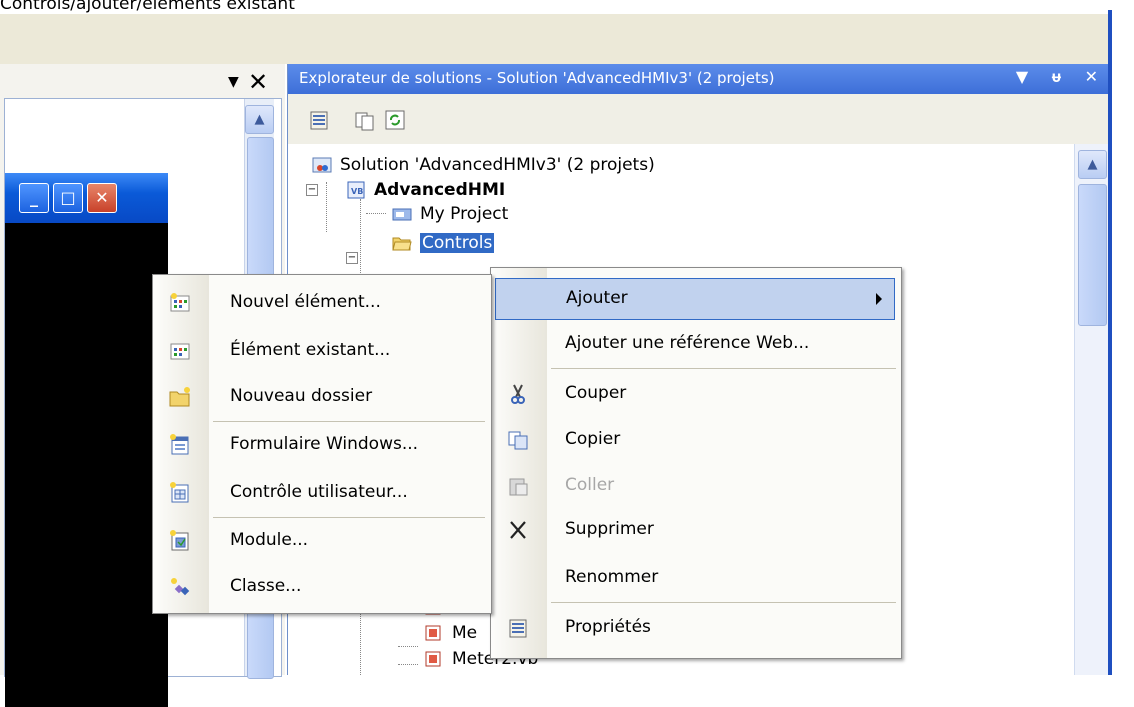 The width and height of the screenshot is (1134, 707). I want to click on scrollbar-thumb, so click(1092, 255).